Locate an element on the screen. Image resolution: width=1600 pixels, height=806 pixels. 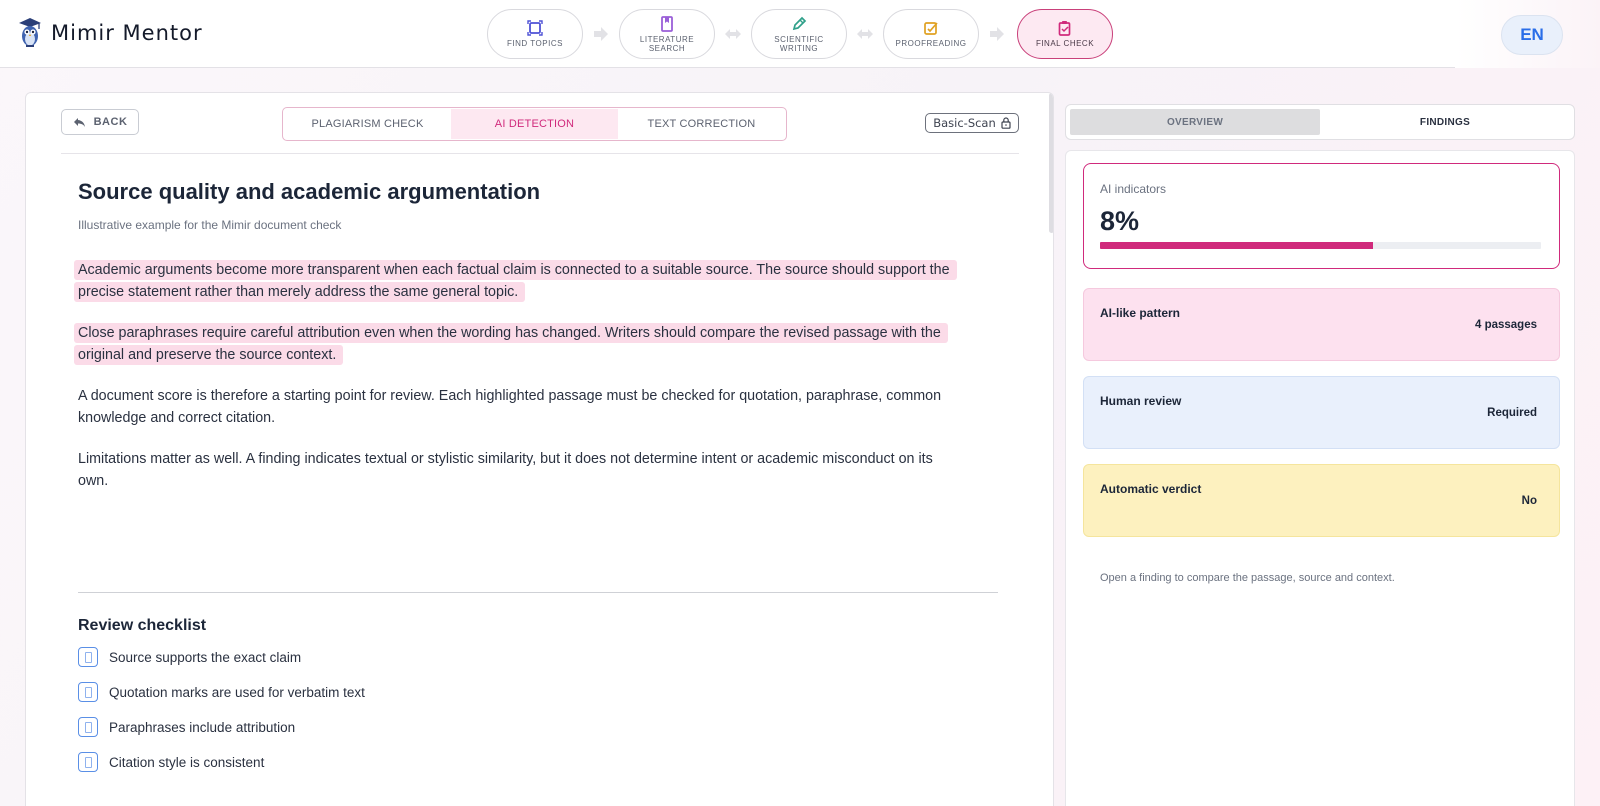
step-final-check: Final Check is located at coordinates (1065, 34).